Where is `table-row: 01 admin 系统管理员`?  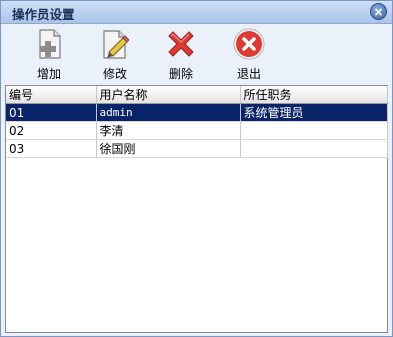
table-row: 01 admin 系统管理员 is located at coordinates (197, 112).